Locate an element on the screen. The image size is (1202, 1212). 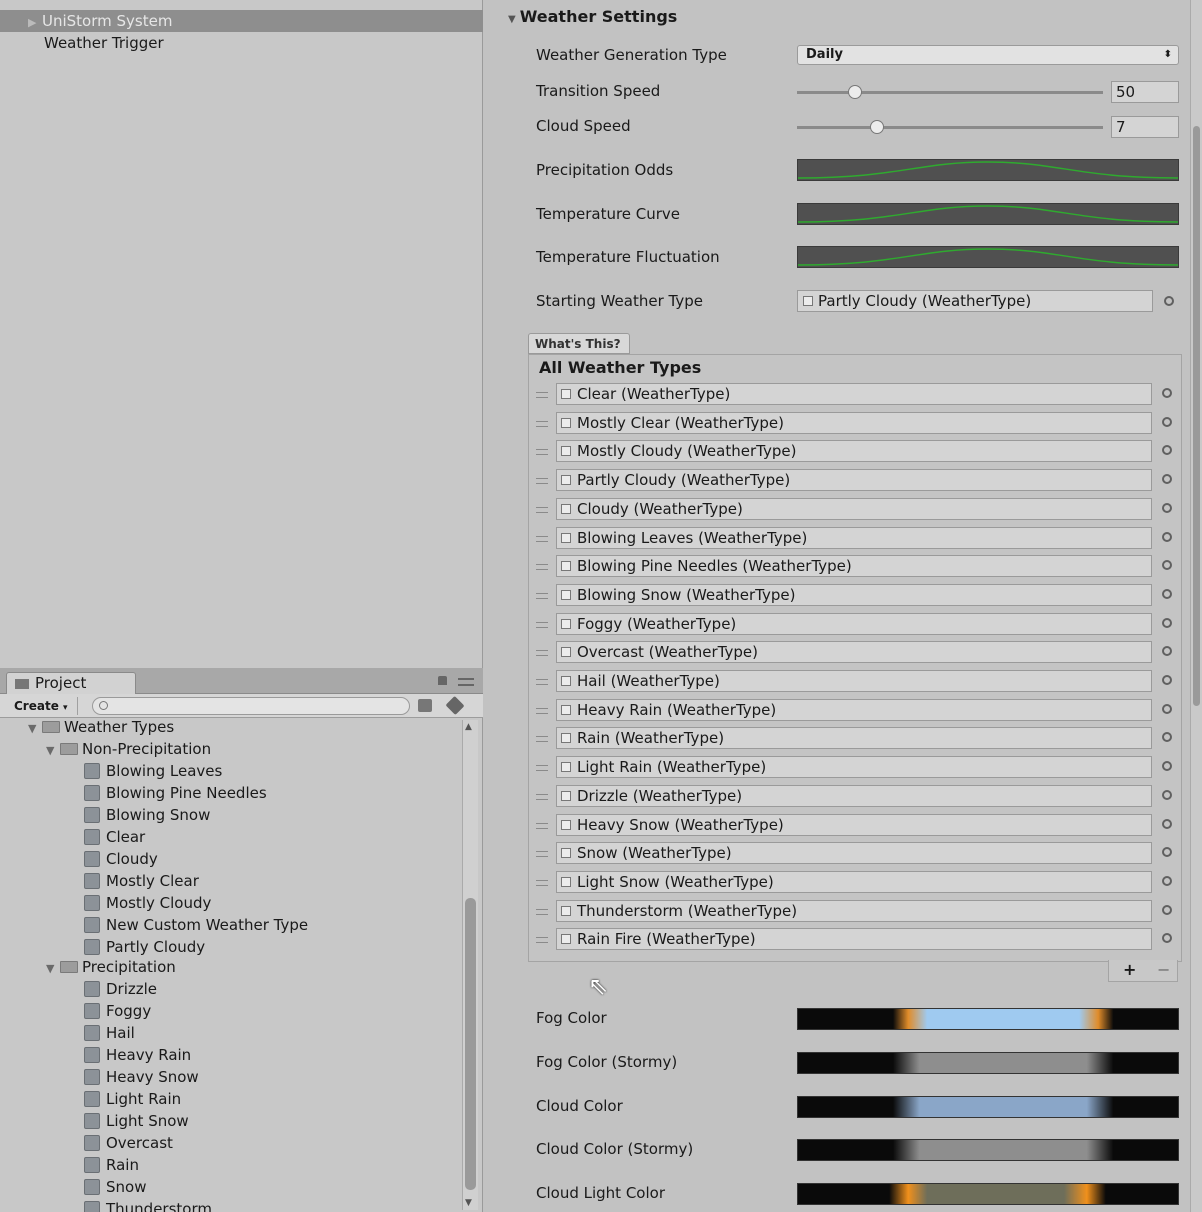
weather-type-object-field: Mostly Clear (WeatherType) is located at coordinates (854, 422).